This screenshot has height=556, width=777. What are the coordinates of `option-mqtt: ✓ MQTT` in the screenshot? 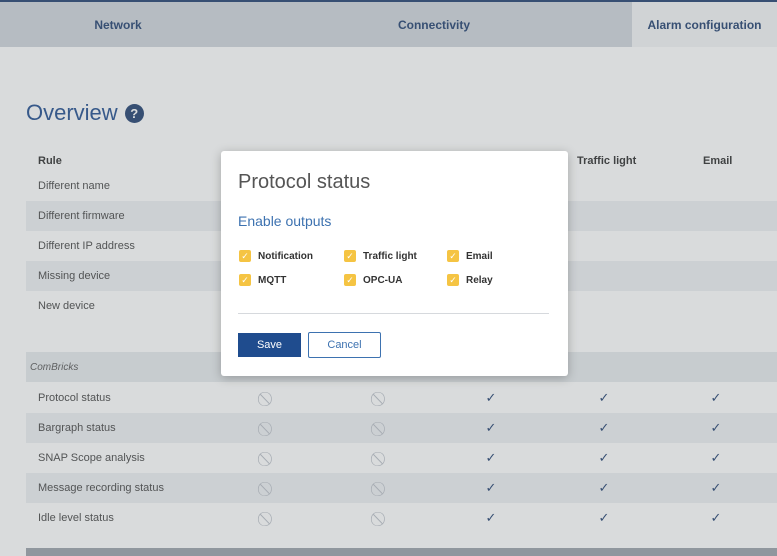 It's located at (262, 280).